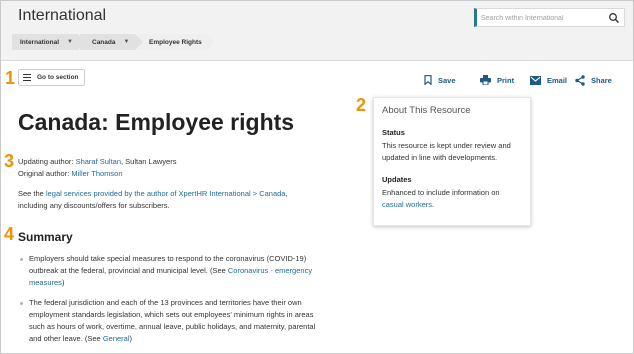 This screenshot has width=634, height=354. I want to click on annotation-number-4: 4, so click(9, 234).